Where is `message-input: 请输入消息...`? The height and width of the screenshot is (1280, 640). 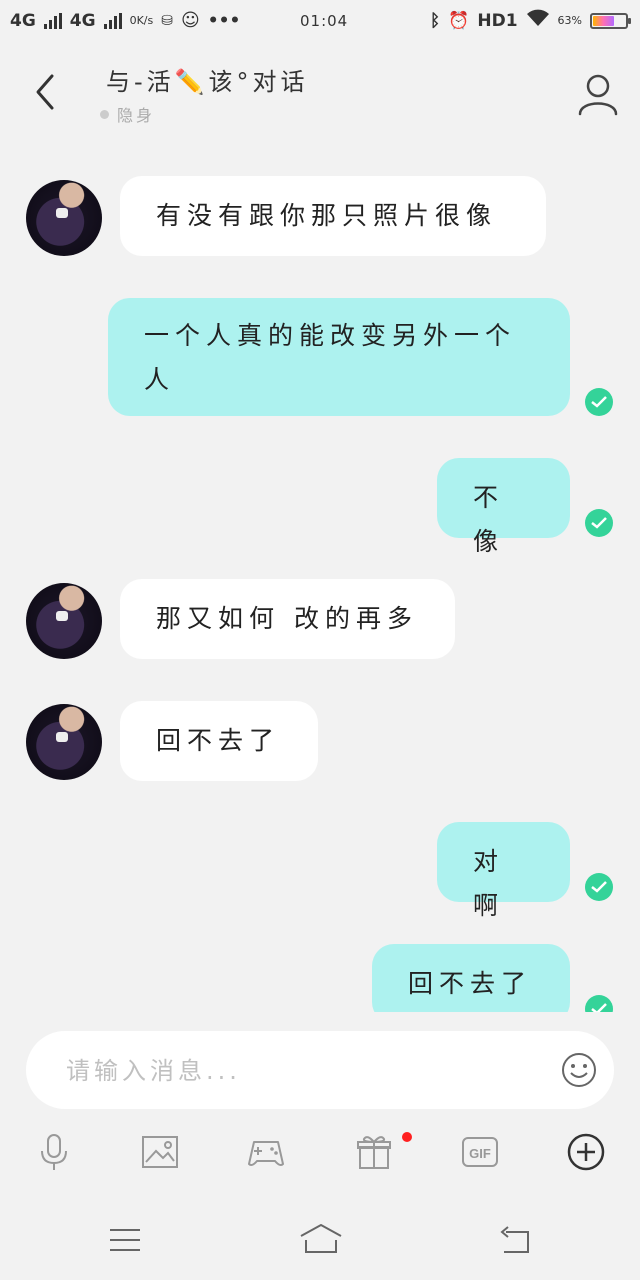 message-input: 请输入消息... is located at coordinates (153, 1068).